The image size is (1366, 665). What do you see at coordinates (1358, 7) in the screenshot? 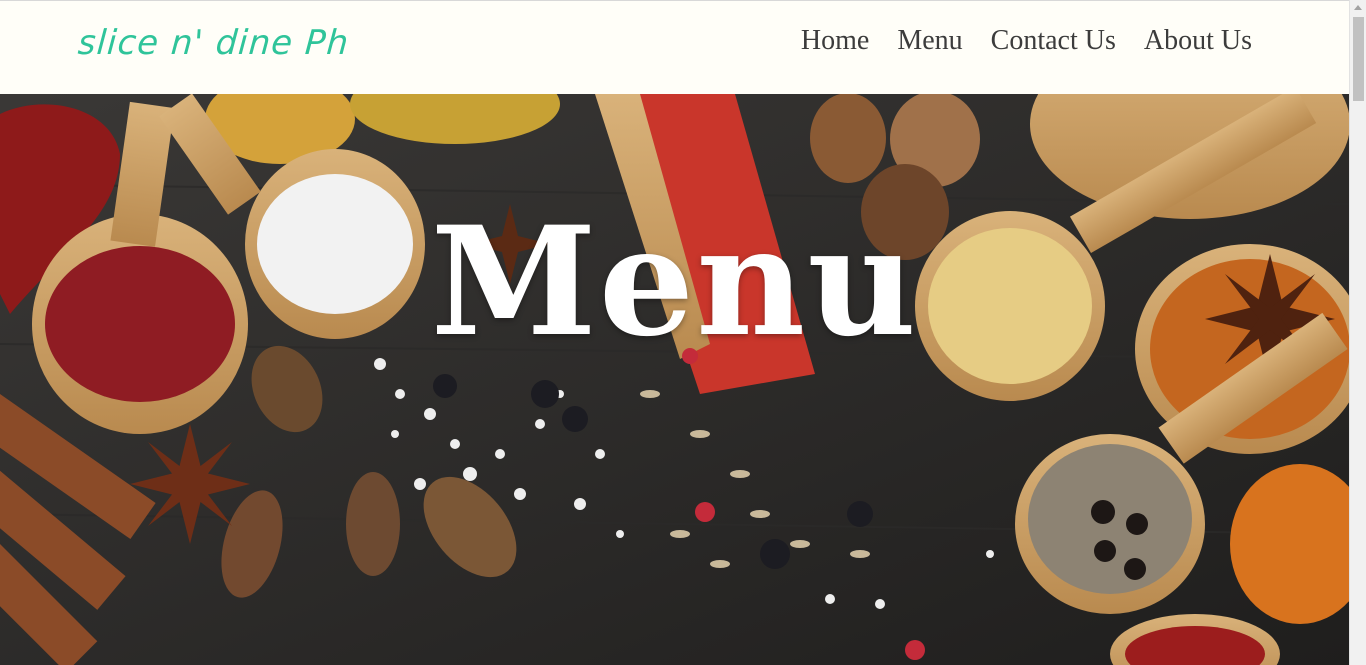
I see `scroll-up-arrow-icon` at bounding box center [1358, 7].